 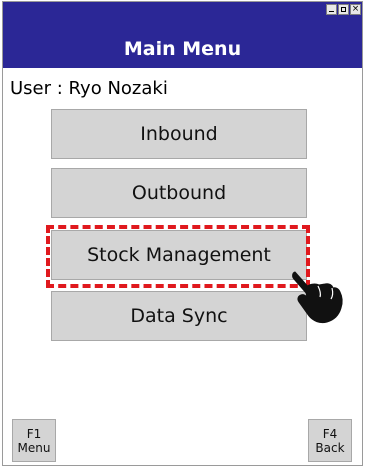 I want to click on f1-action-label: Menu, so click(x=34, y=447).